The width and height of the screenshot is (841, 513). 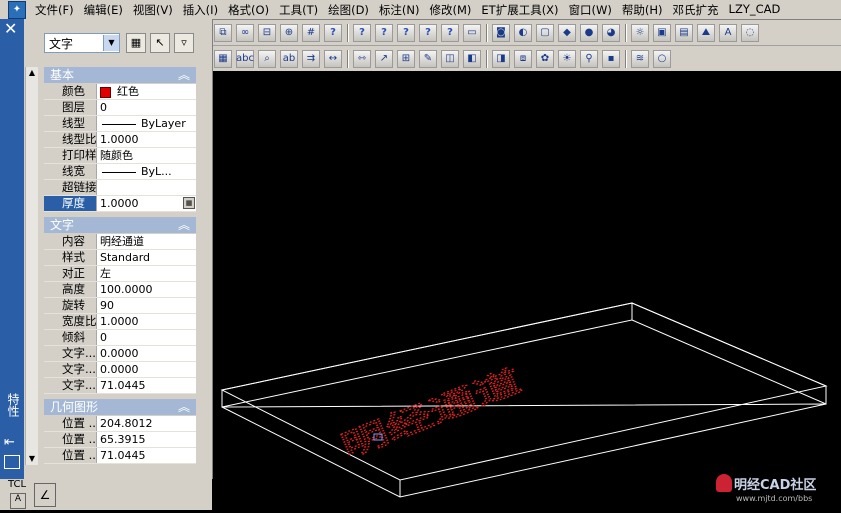 I want to click on block-icon: ▦, so click(x=223, y=58).